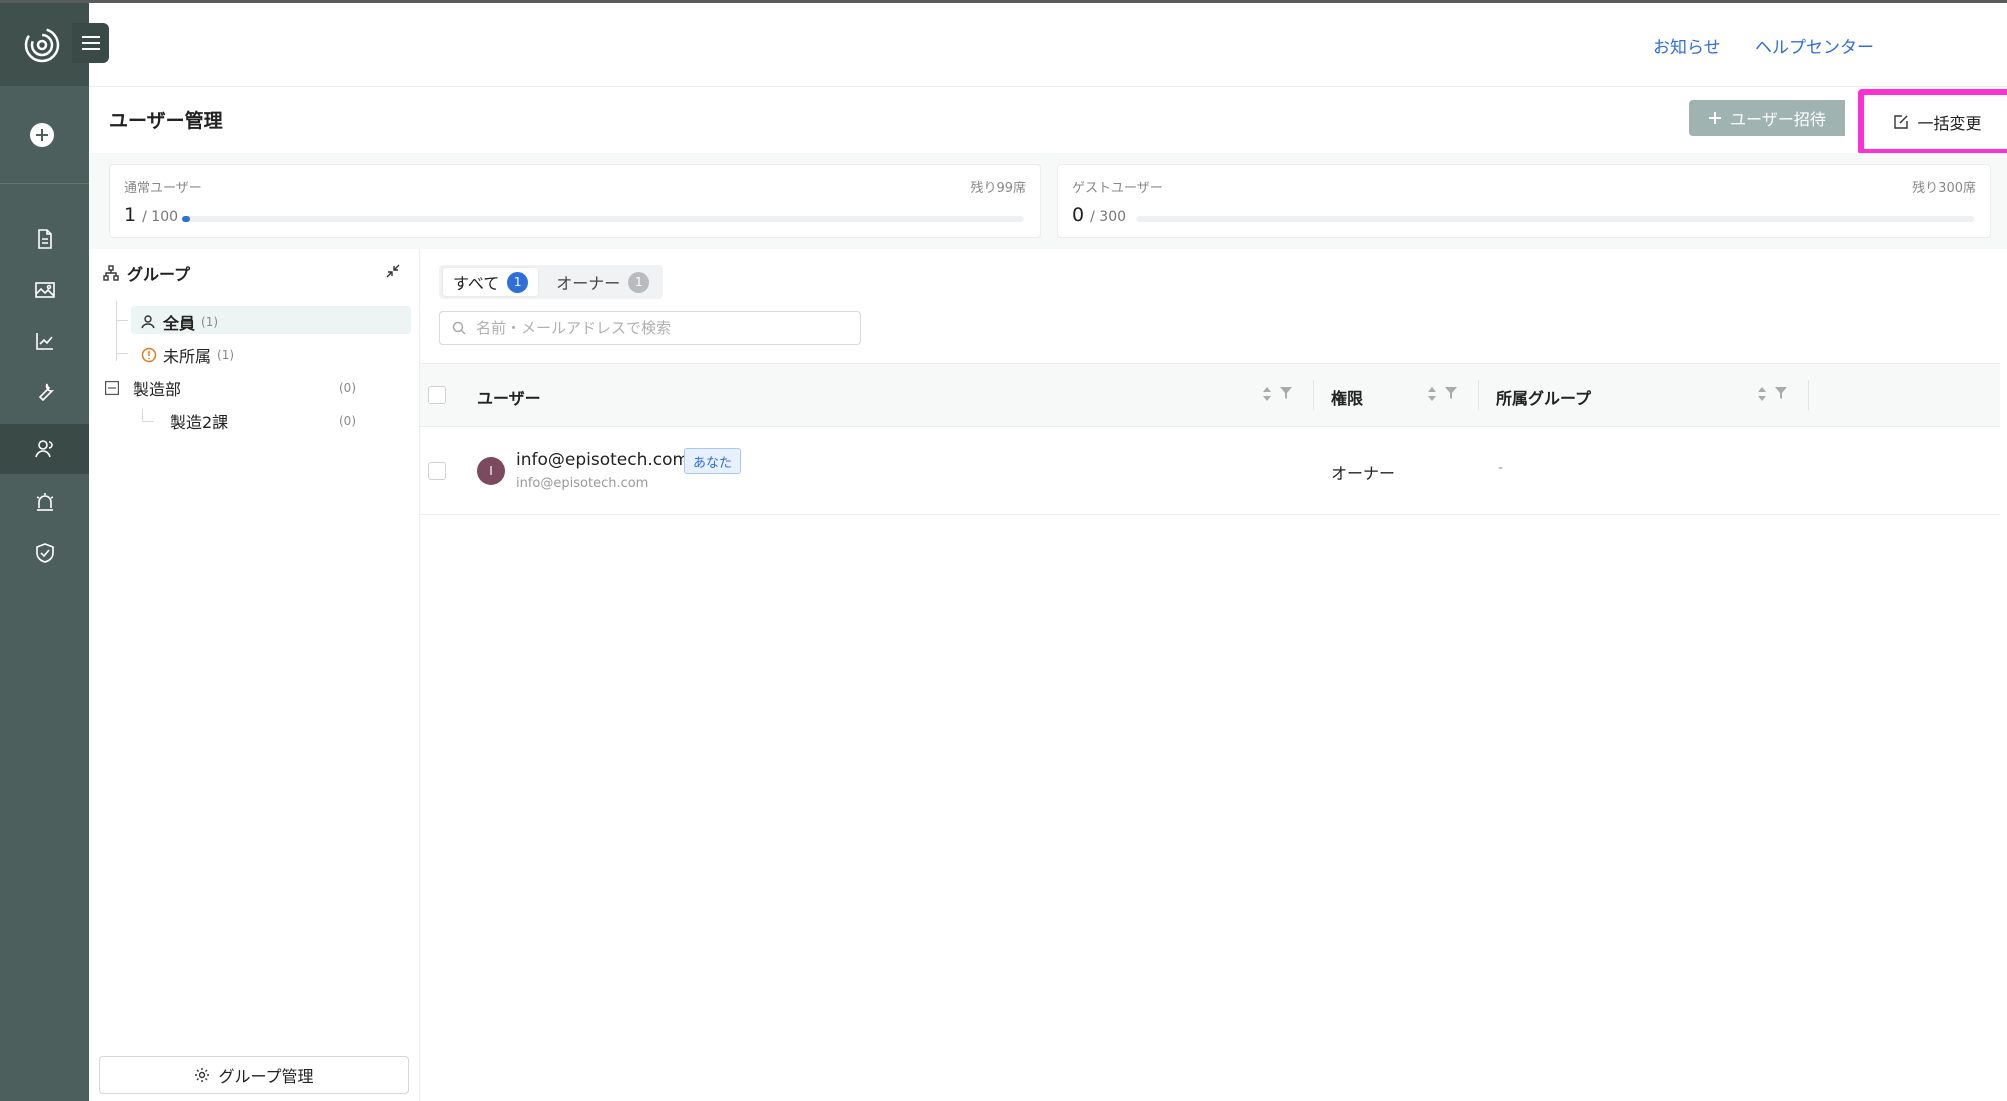  I want to click on guest-seat-count: 0 / 300, so click(1099, 215).